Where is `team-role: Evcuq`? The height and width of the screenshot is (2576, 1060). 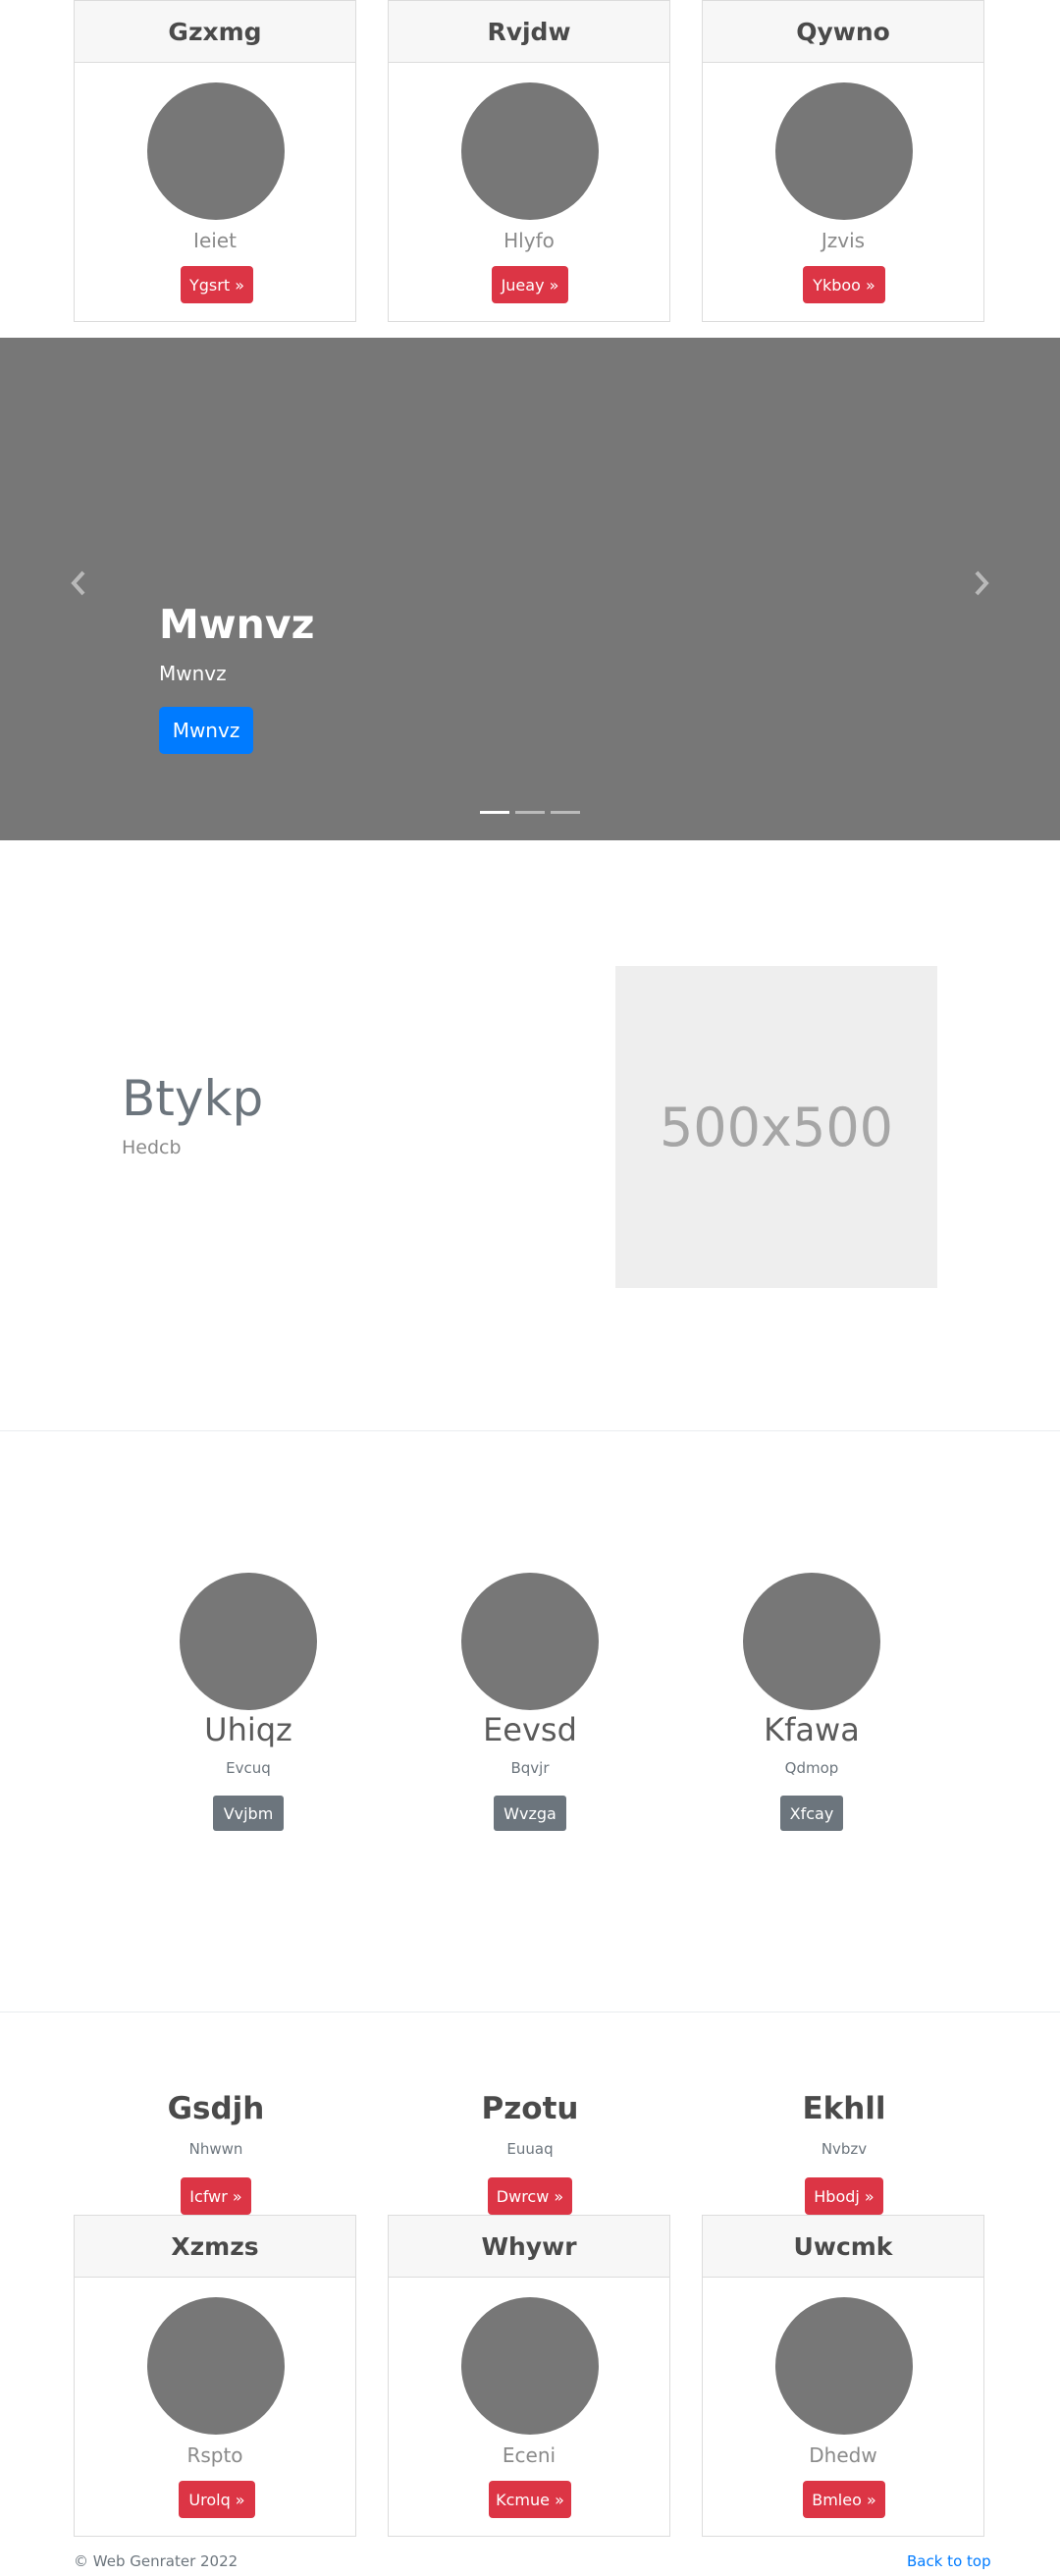
team-role: Evcuq is located at coordinates (249, 1768).